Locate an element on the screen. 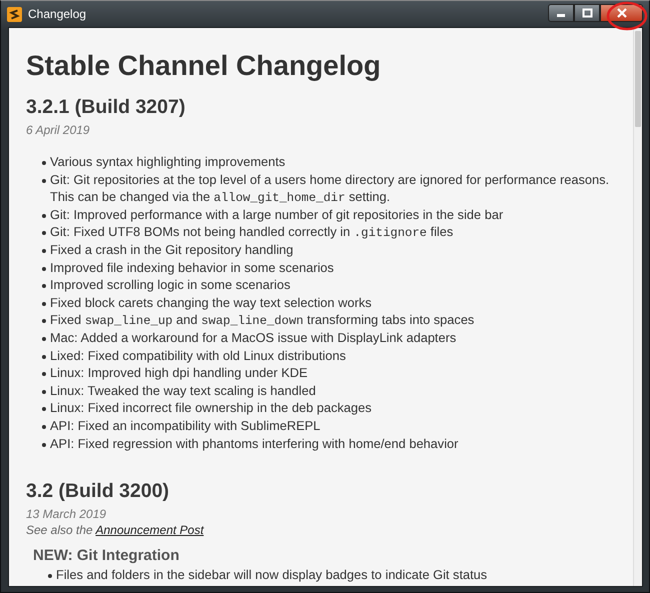 This screenshot has height=593, width=650. see-also-text: See also the is located at coordinates (59, 530).